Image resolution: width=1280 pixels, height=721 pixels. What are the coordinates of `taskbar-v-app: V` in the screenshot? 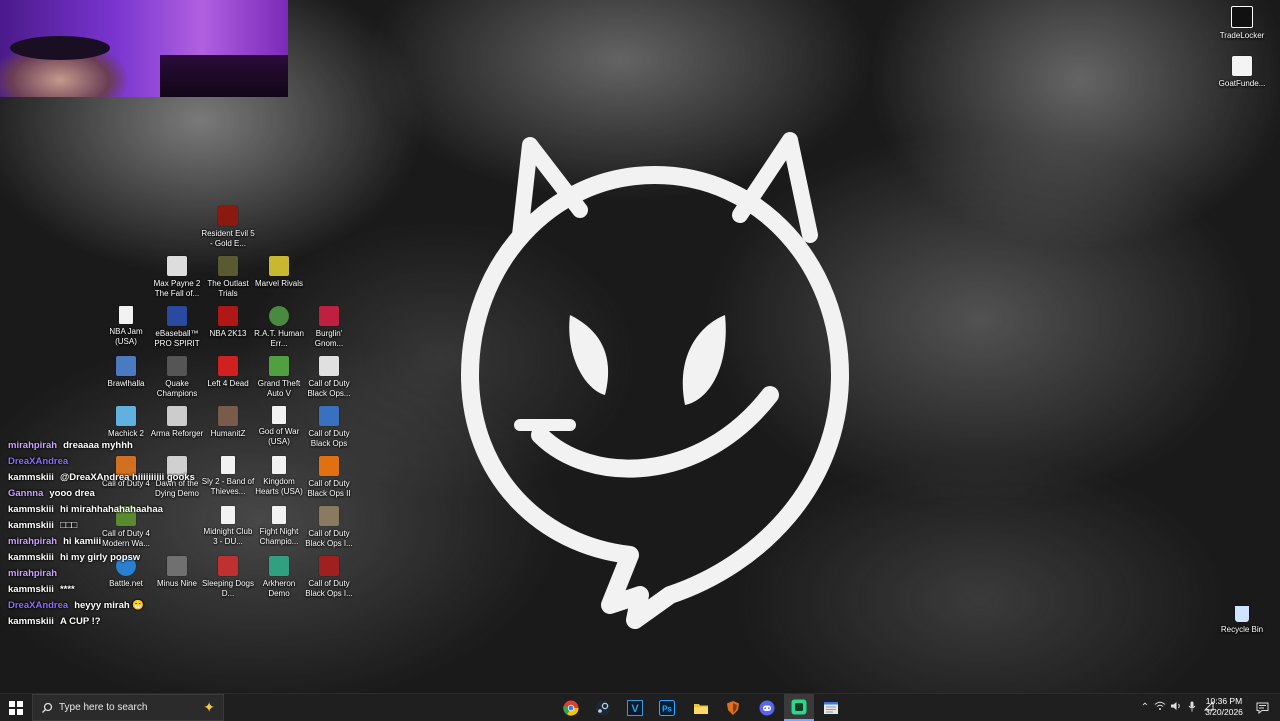 It's located at (635, 707).